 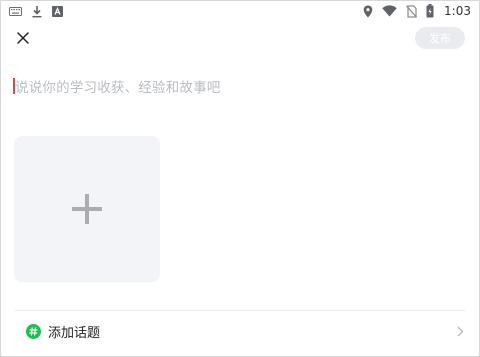 I want to click on status-bar-left, so click(x=36, y=11).